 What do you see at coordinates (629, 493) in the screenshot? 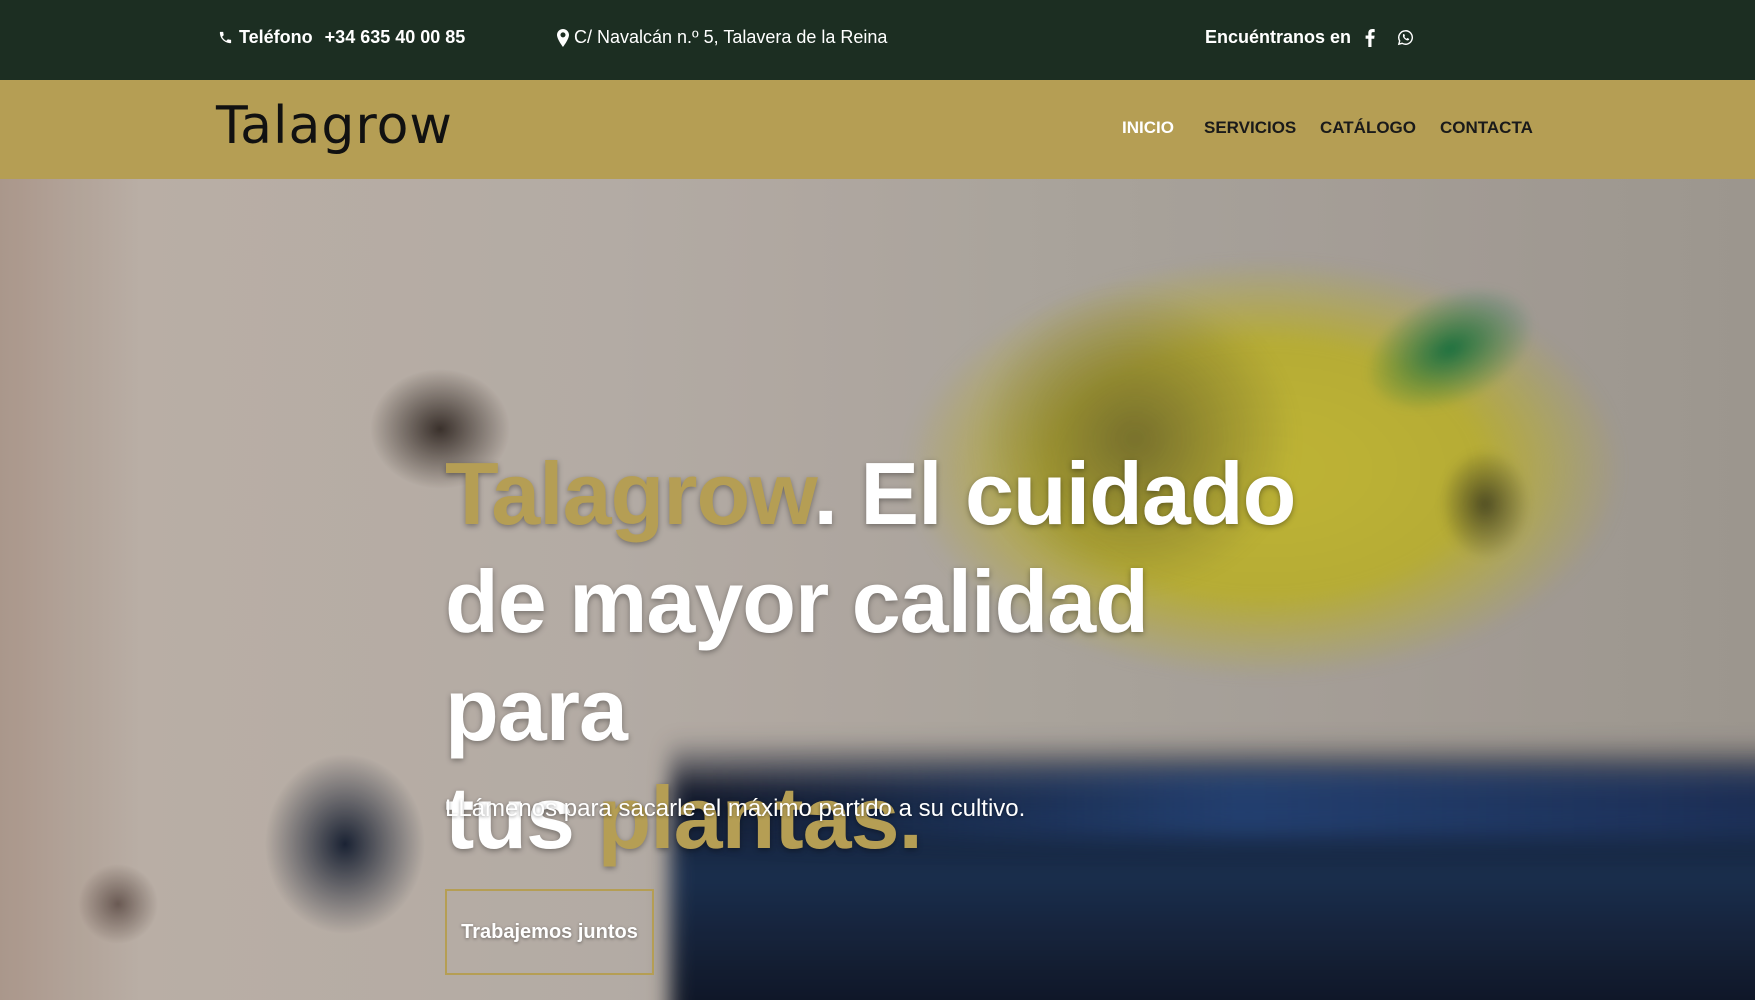
I see `headline-brand: Talagrow` at bounding box center [629, 493].